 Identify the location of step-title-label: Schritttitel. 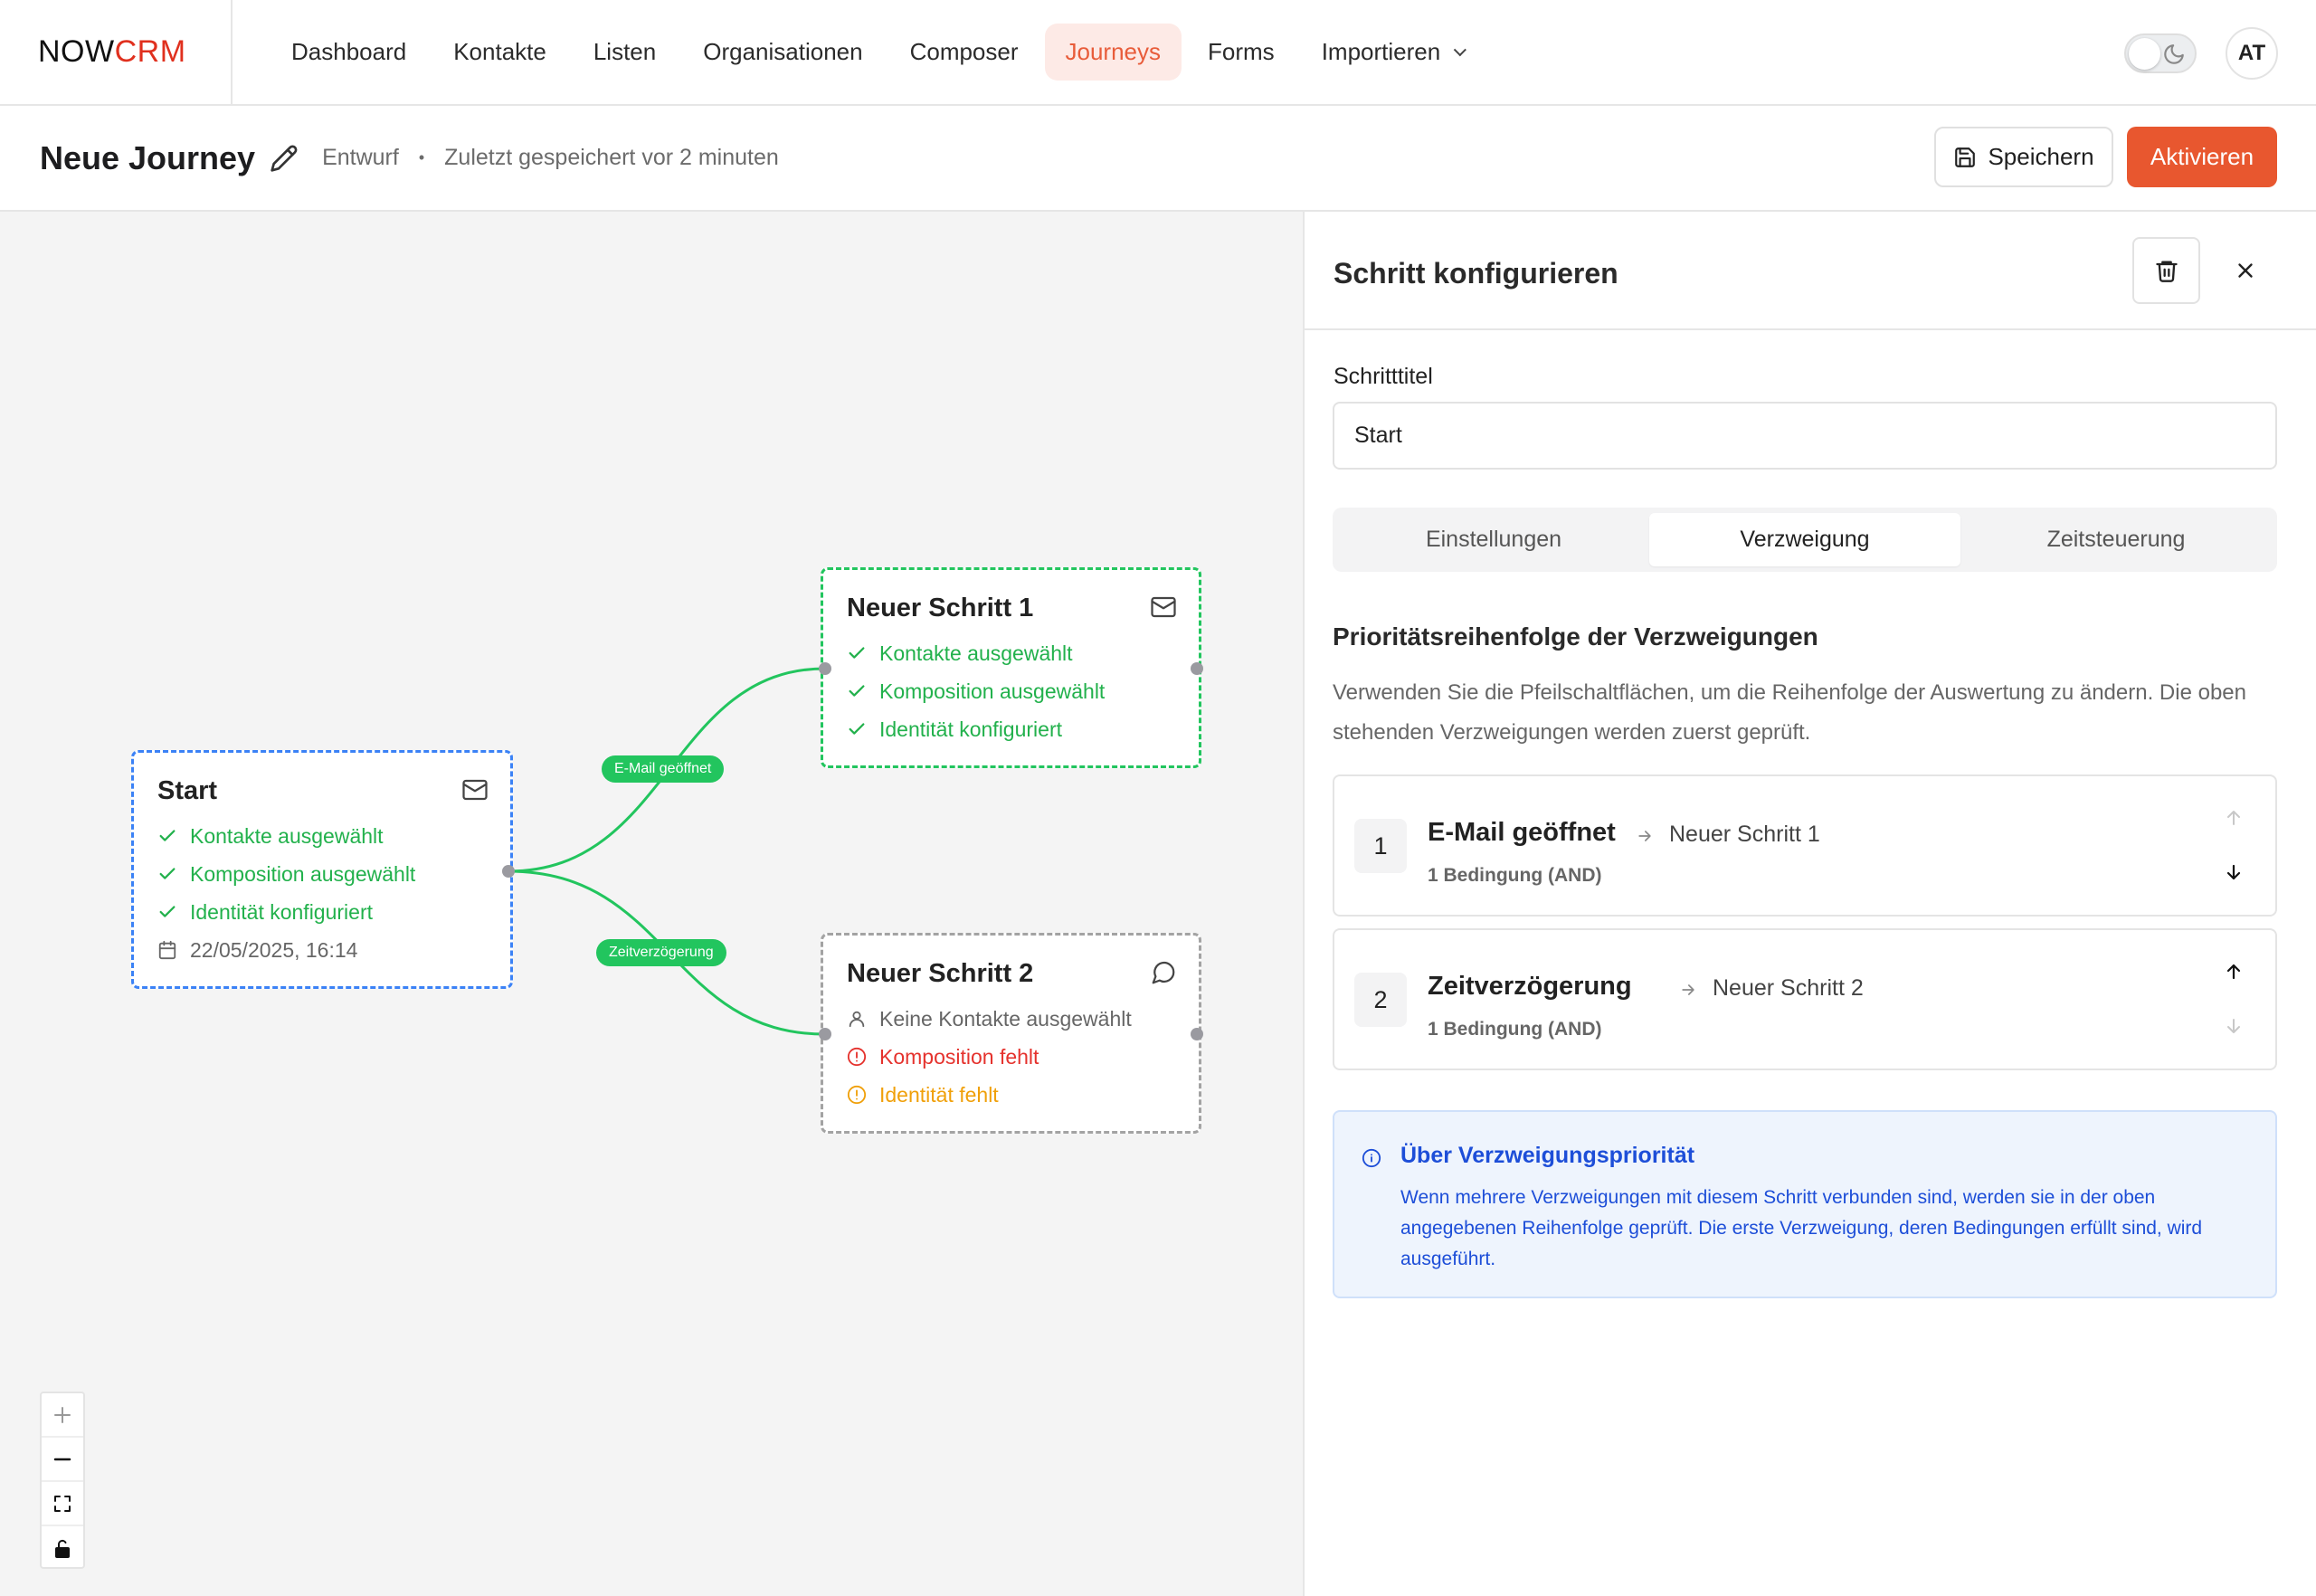
(1383, 376).